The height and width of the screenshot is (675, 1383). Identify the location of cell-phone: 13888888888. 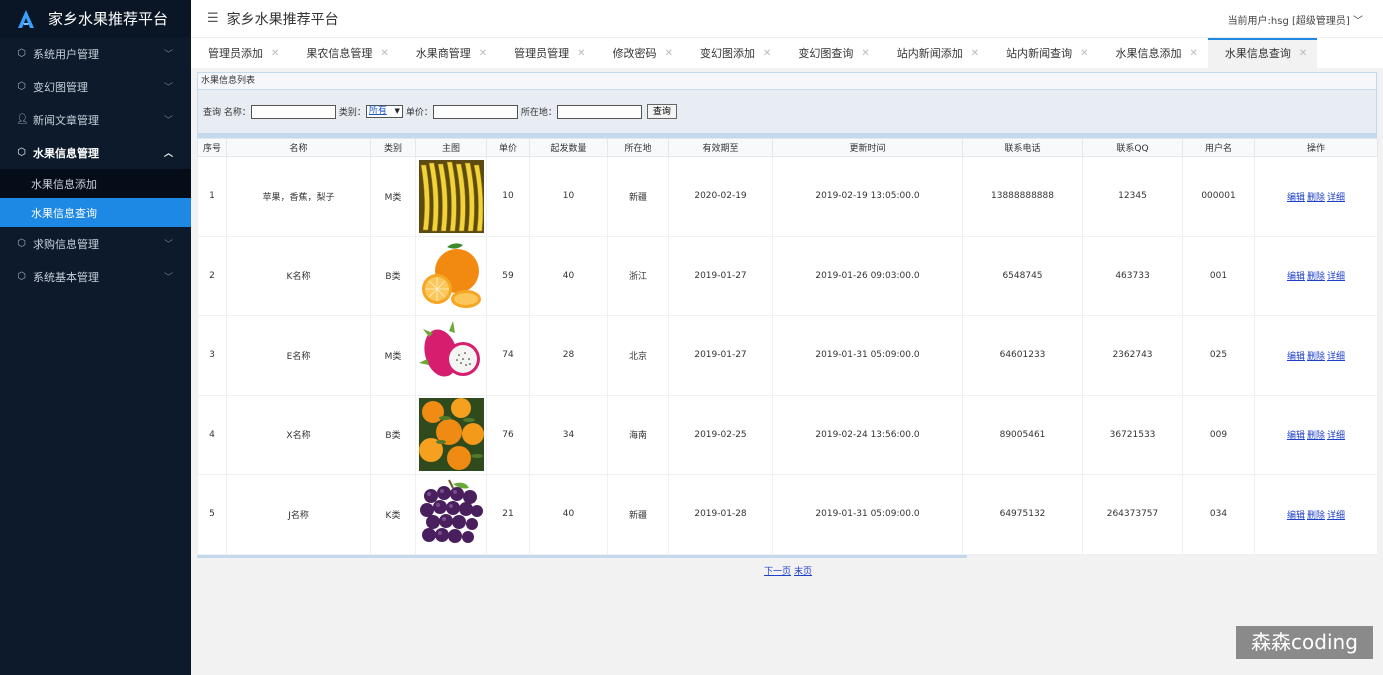
(1022, 196).